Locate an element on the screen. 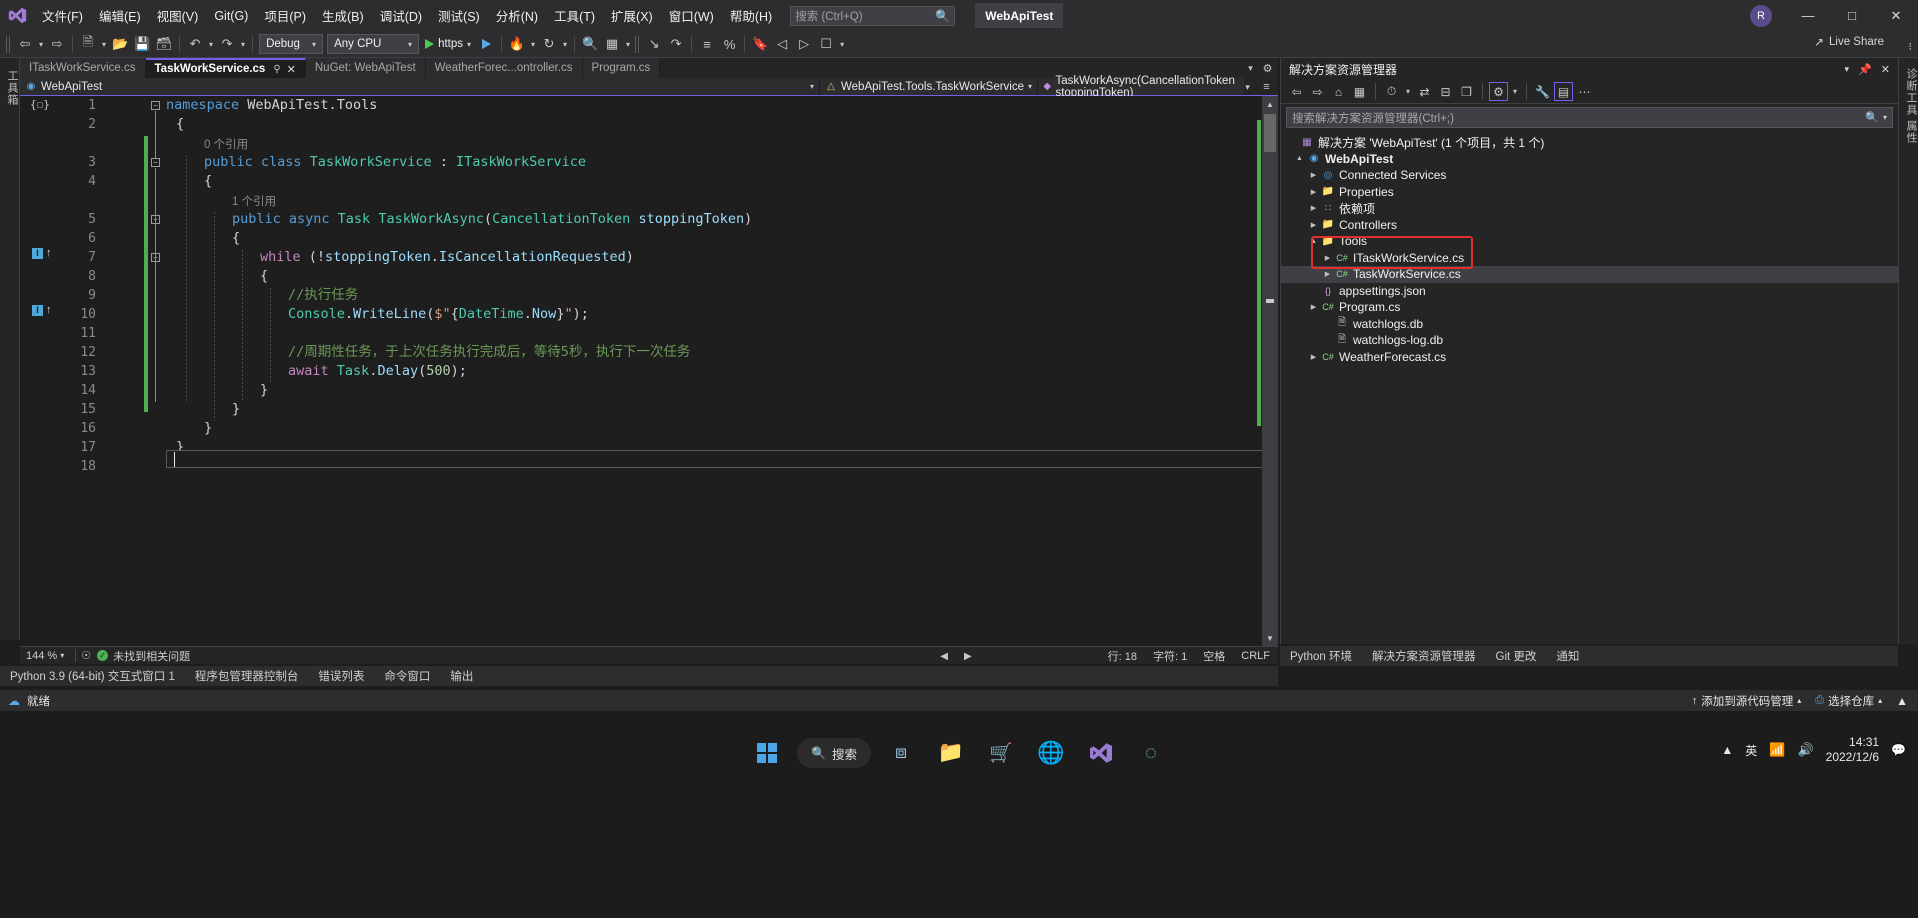  start-debugging-button: https ▾ is located at coordinates (448, 44).